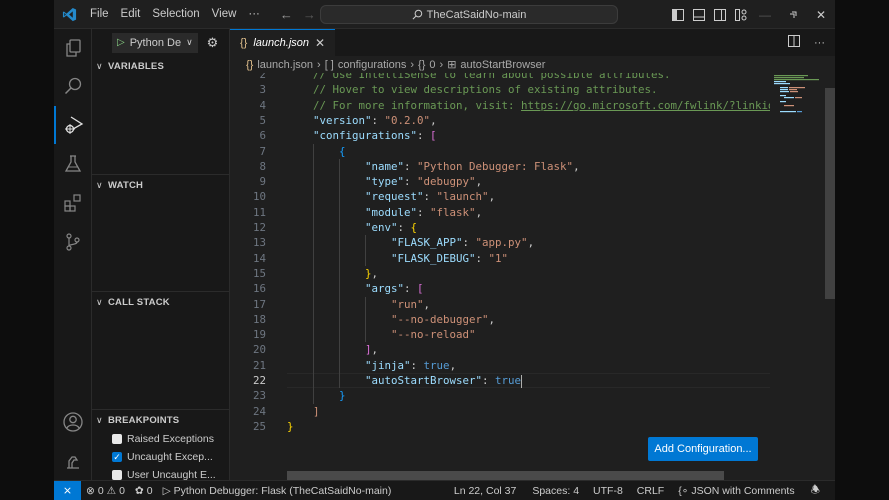 This screenshot has width=889, height=500. I want to click on remote-indicator-icon: ⨯, so click(67, 490).